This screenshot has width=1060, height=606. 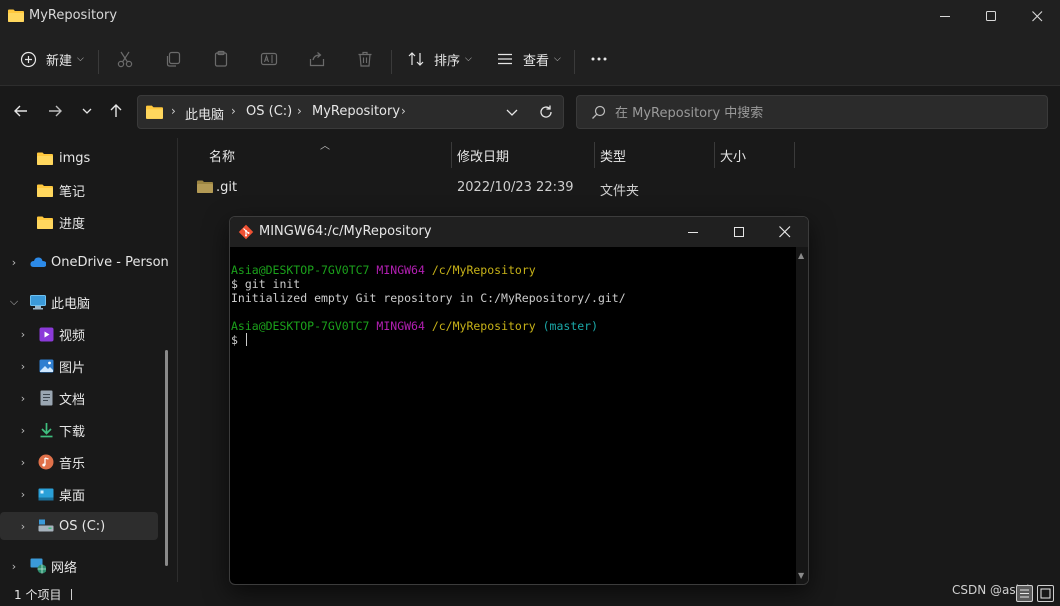 What do you see at coordinates (55, 111) in the screenshot?
I see `forward-button` at bounding box center [55, 111].